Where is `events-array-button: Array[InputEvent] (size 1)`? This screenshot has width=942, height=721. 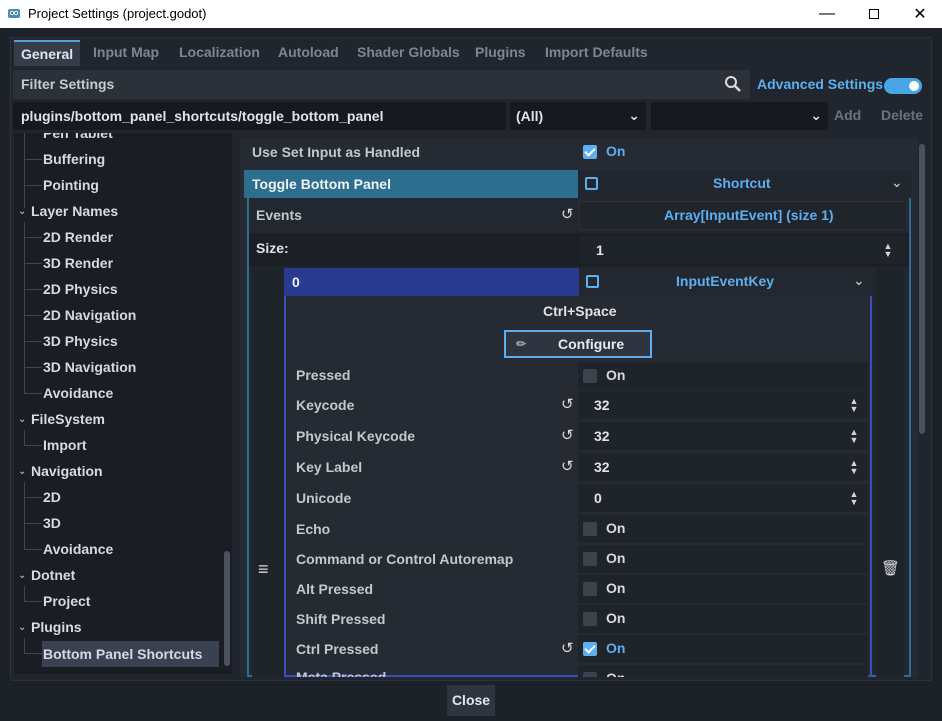
events-array-button: Array[InputEvent] (size 1) is located at coordinates (743, 215).